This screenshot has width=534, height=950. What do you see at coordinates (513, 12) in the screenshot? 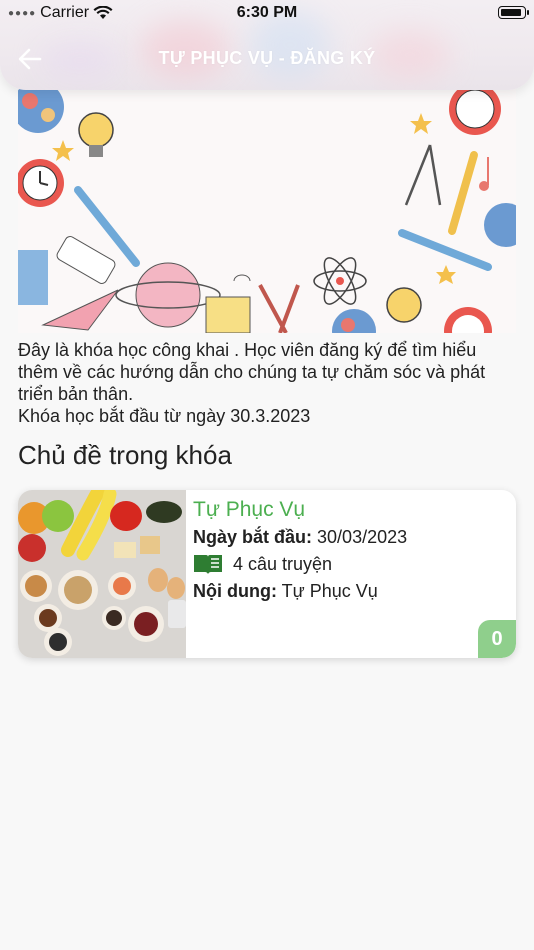
I see `battery-icon` at bounding box center [513, 12].